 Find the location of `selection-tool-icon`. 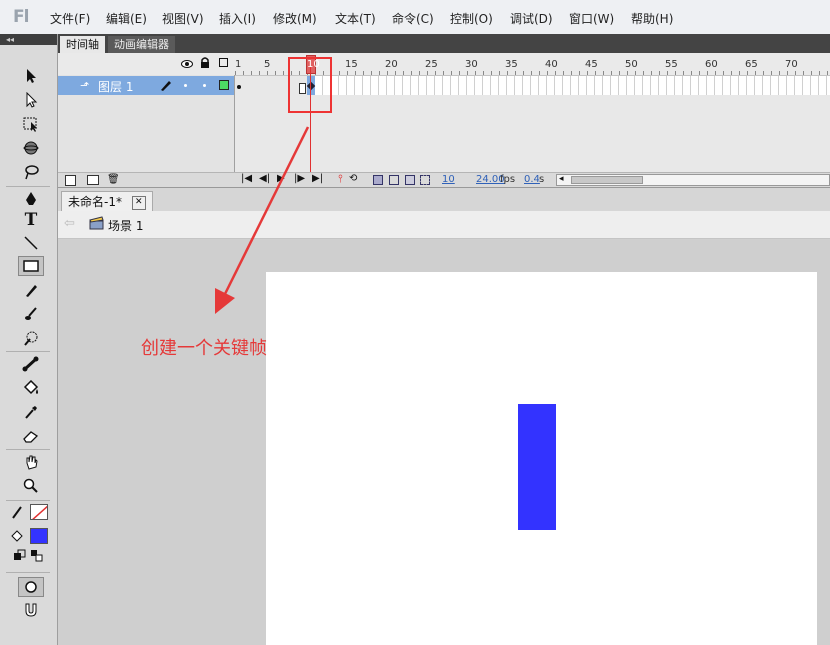

selection-tool-icon is located at coordinates (31, 76).